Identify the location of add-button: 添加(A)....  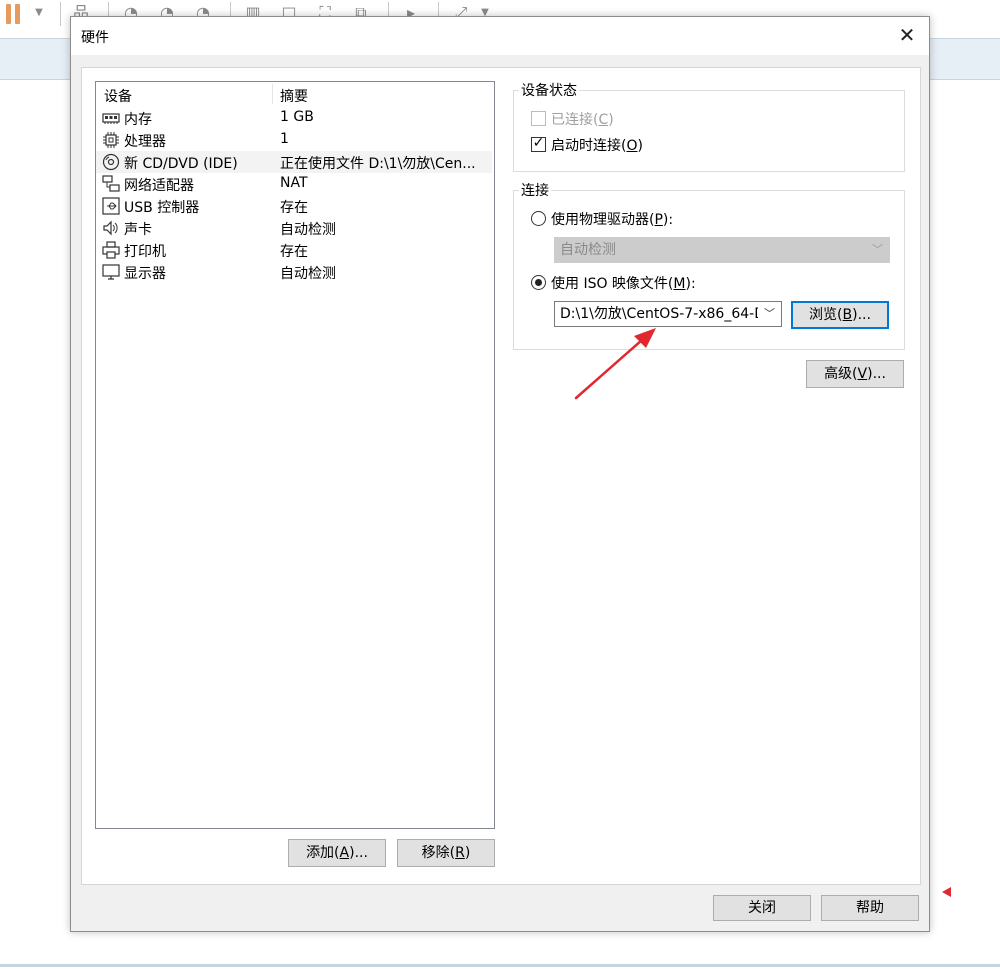
(337, 853).